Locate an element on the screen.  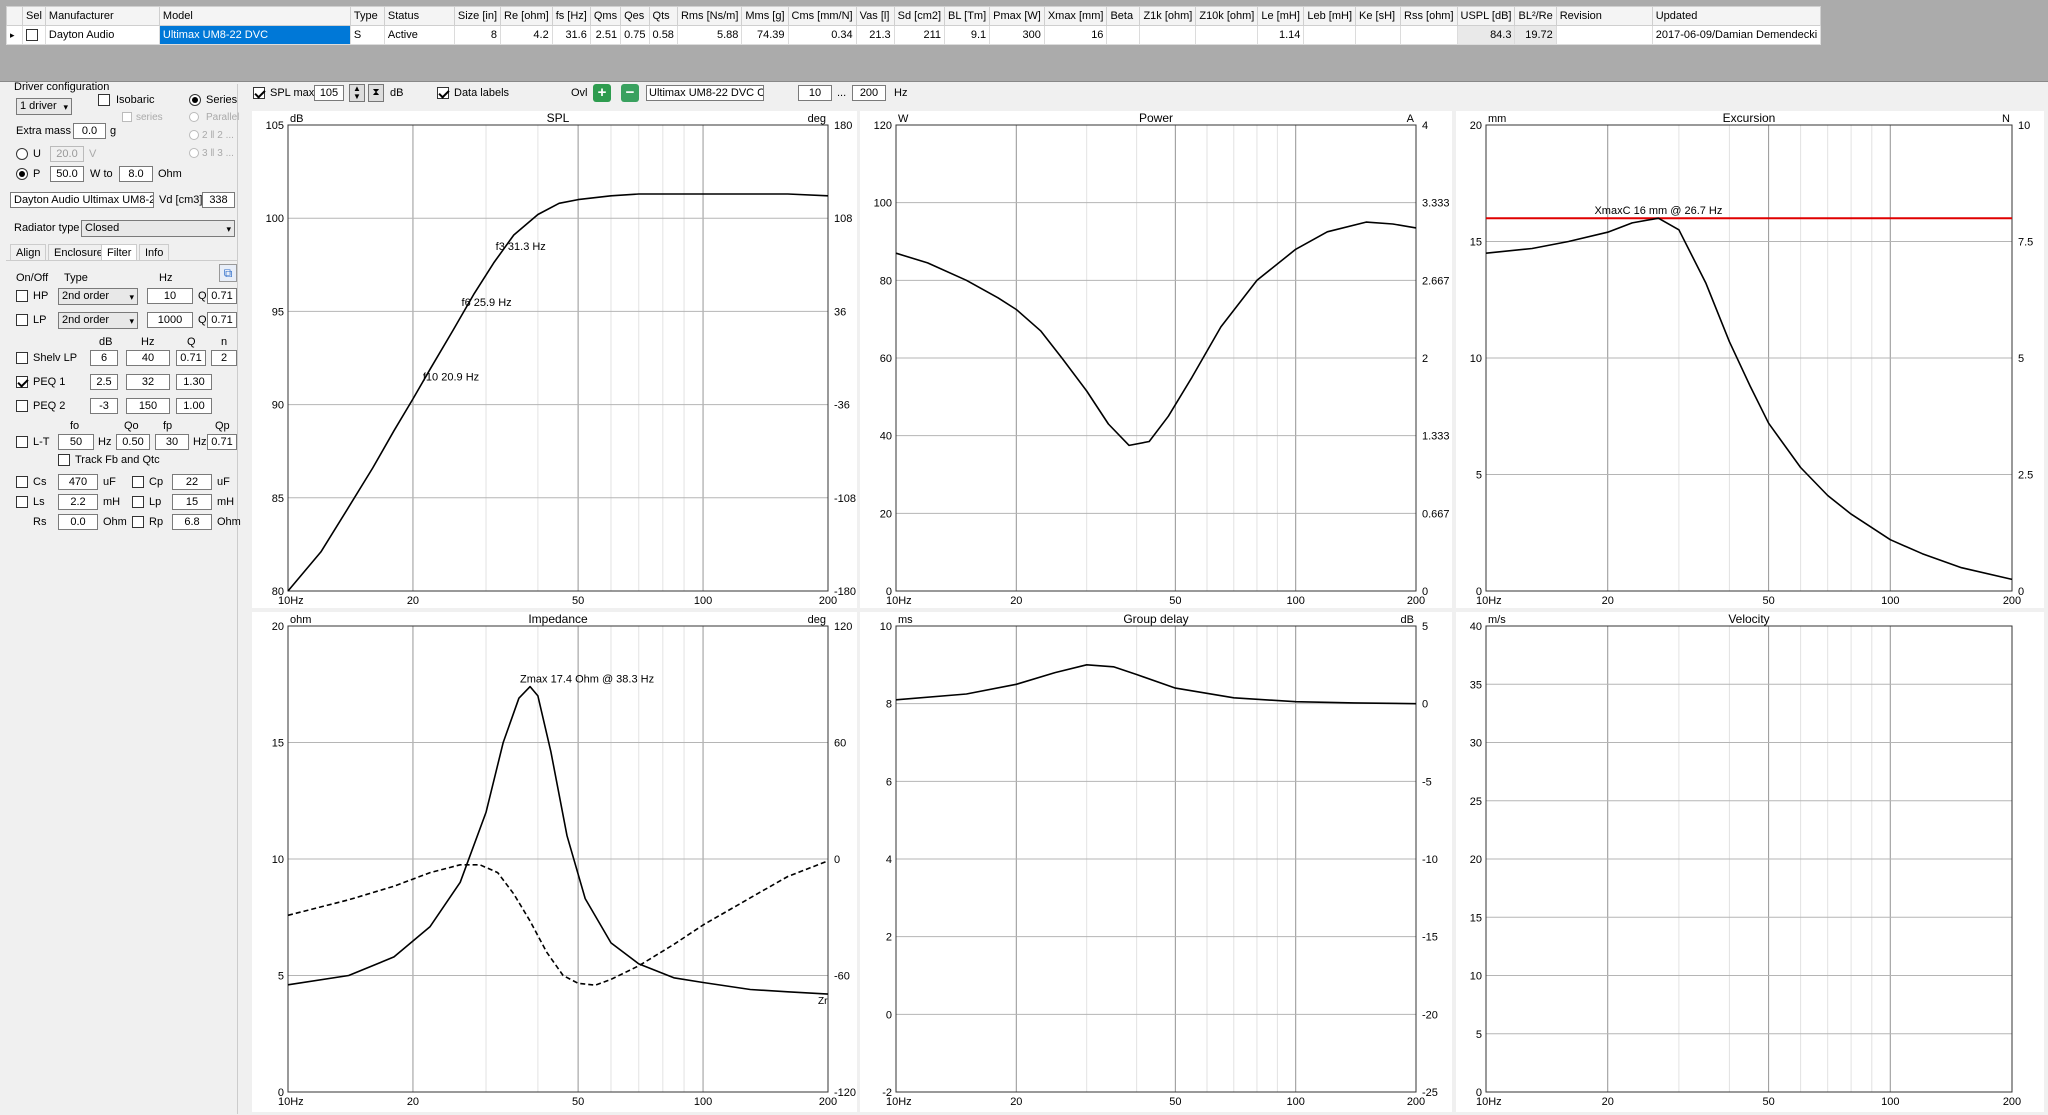
peq2-q-input: 1.00 is located at coordinates (194, 406).